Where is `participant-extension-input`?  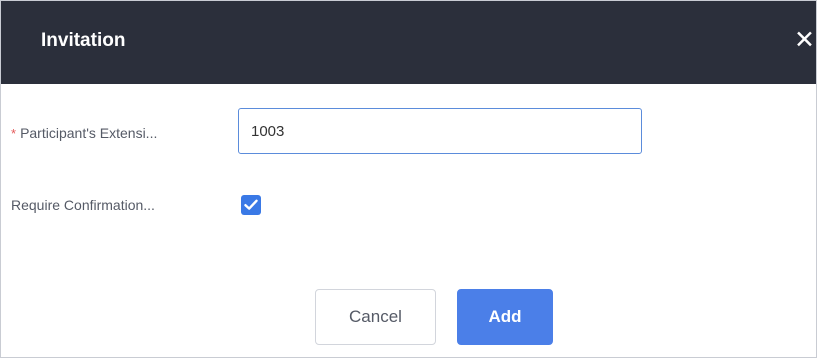
participant-extension-input is located at coordinates (440, 131).